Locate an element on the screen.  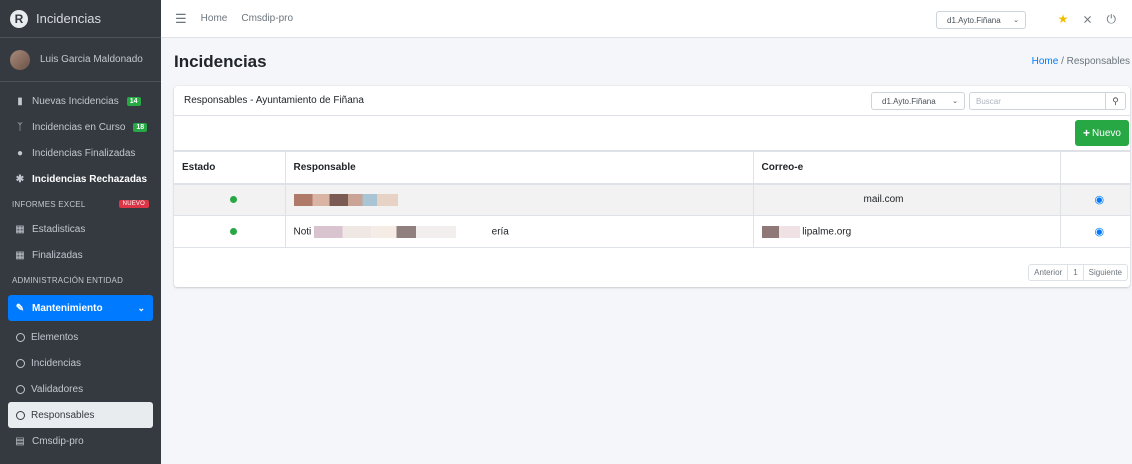
sidebar-item-label: Cmsdip-pro is located at coordinates (58, 441).